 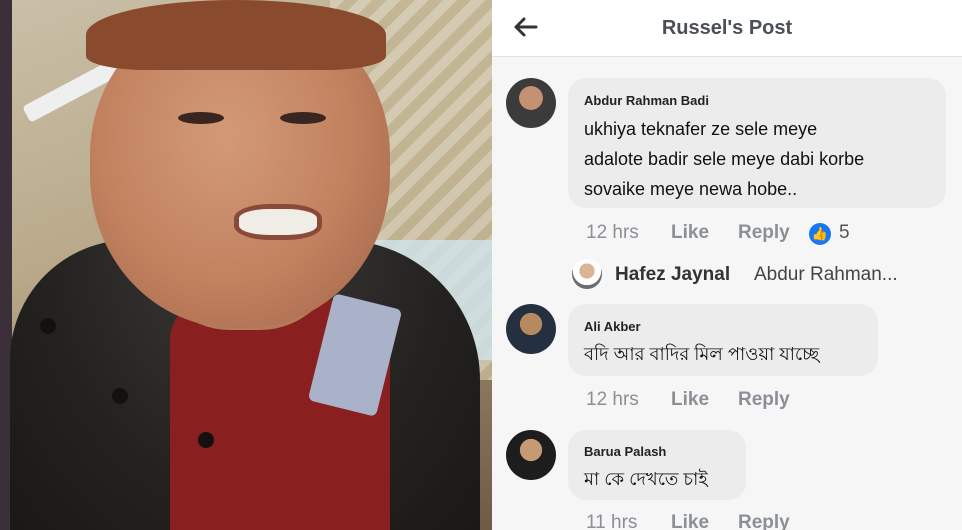 What do you see at coordinates (657, 465) in the screenshot?
I see `comment-bubble: Barua Palash মা কে দেখতে চাই` at bounding box center [657, 465].